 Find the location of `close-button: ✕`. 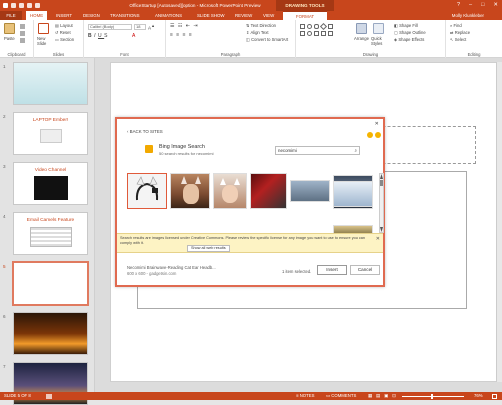

close-button: ✕ is located at coordinates (495, 5).